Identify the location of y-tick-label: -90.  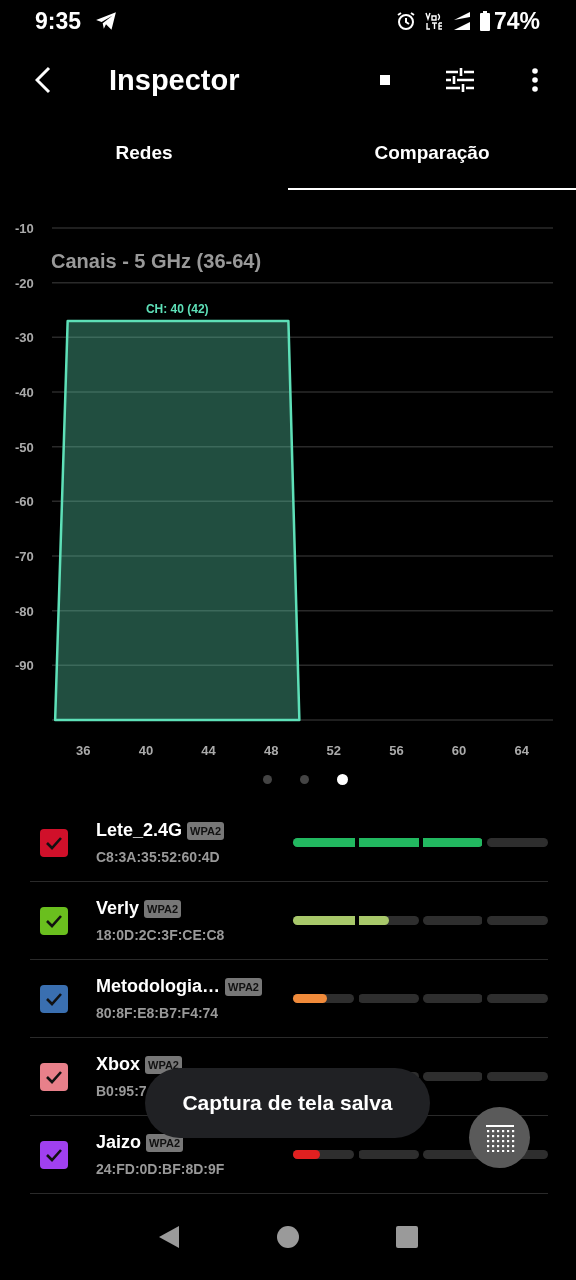
(24, 666).